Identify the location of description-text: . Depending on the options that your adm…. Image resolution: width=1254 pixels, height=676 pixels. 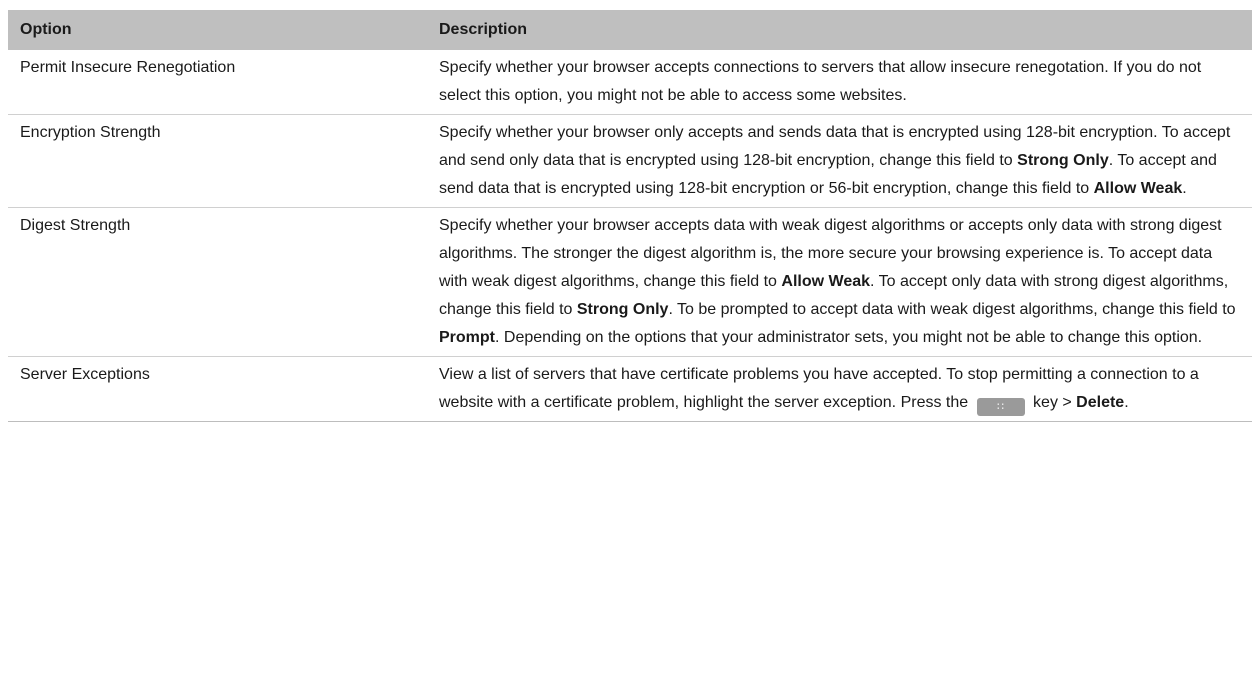
(849, 337).